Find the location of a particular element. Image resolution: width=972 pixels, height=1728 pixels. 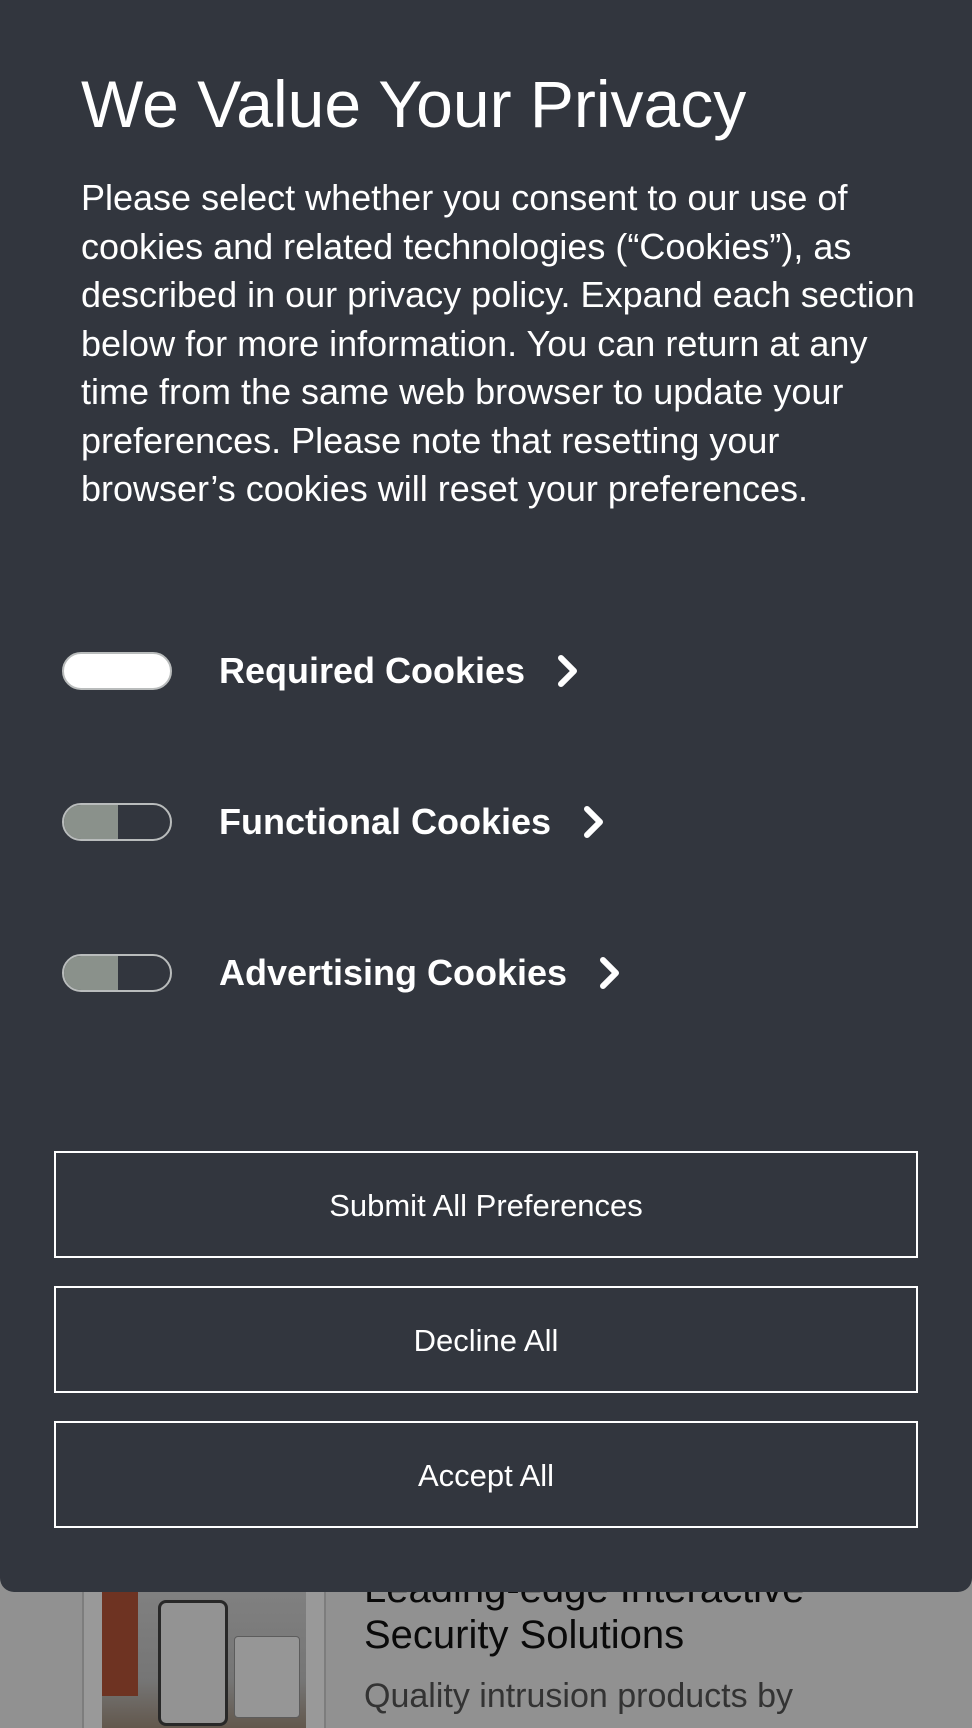

functional-cookies-label: Functional Cookies is located at coordinates (385, 822).